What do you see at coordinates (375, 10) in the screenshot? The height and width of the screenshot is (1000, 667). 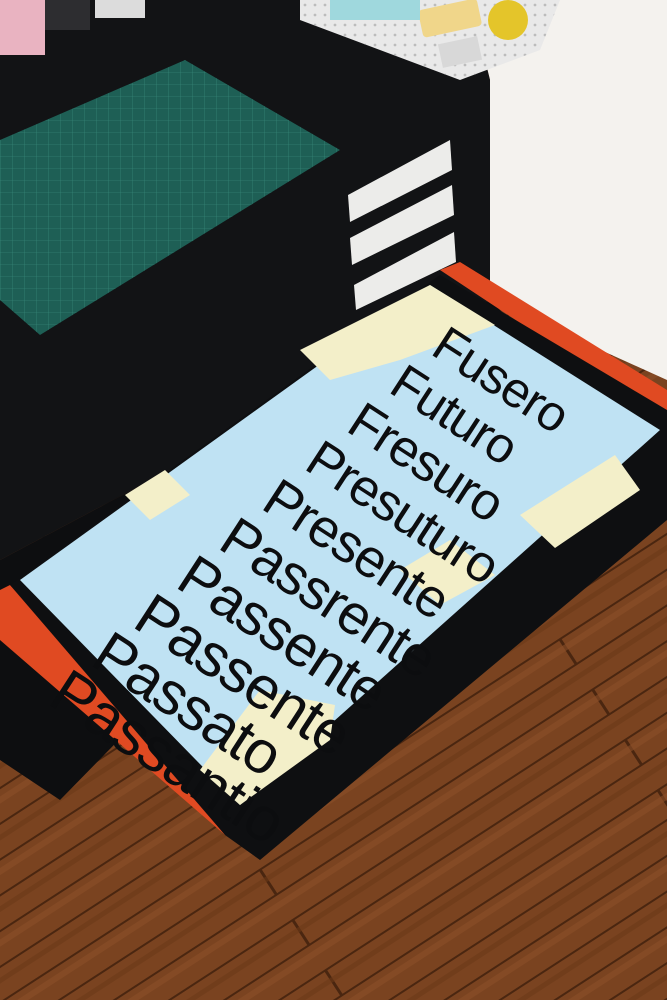 I see `cyan-tray` at bounding box center [375, 10].